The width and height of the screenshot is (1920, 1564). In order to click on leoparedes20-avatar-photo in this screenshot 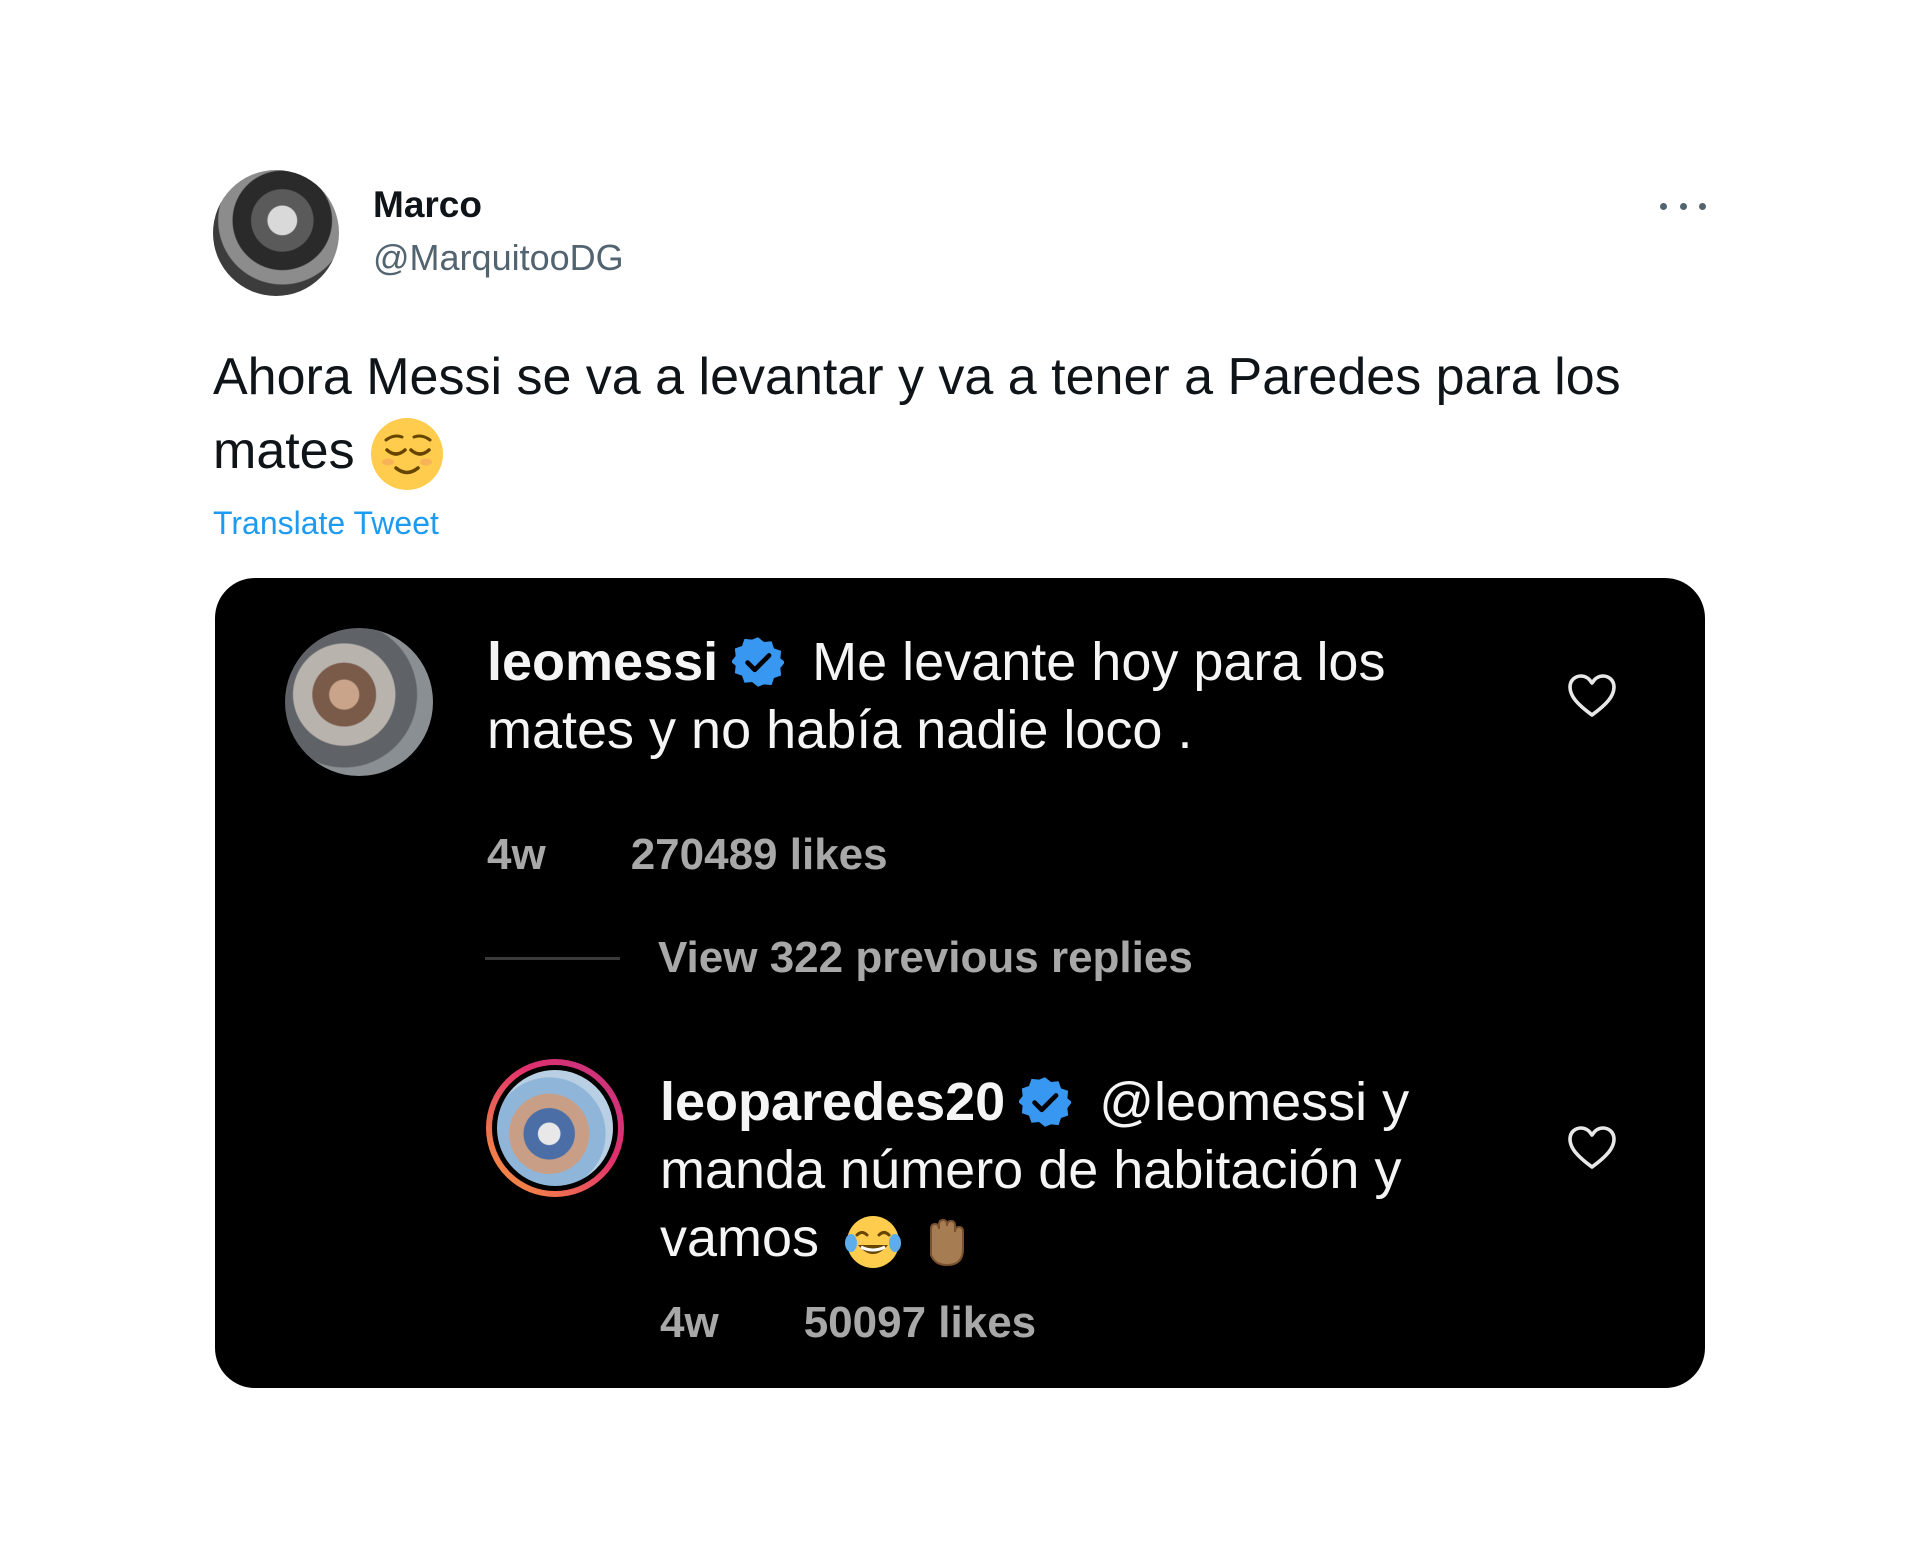, I will do `click(555, 1128)`.